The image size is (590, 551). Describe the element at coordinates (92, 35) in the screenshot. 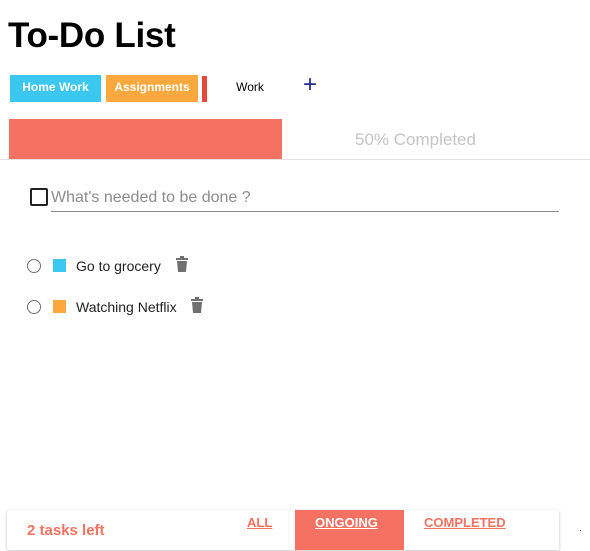

I see `page-title: To-Do List` at that location.